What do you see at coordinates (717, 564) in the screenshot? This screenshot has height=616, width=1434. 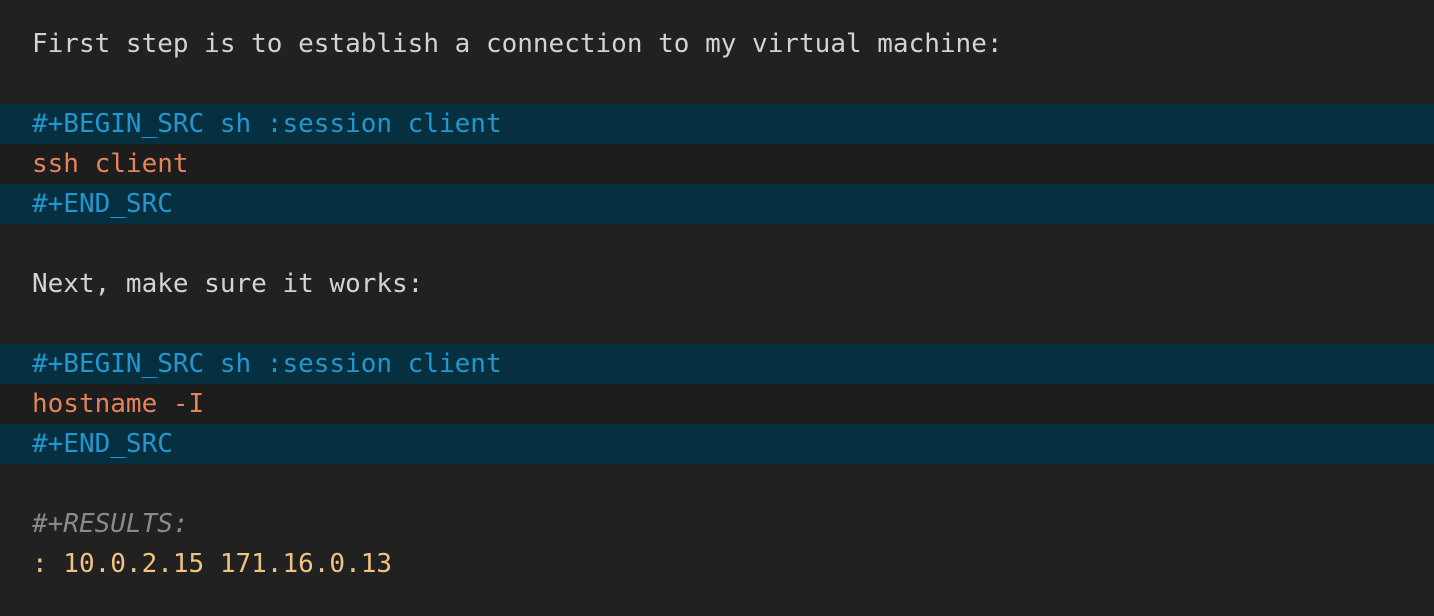 I see `results-output: : 10.0.2.15 171.16.0.13` at bounding box center [717, 564].